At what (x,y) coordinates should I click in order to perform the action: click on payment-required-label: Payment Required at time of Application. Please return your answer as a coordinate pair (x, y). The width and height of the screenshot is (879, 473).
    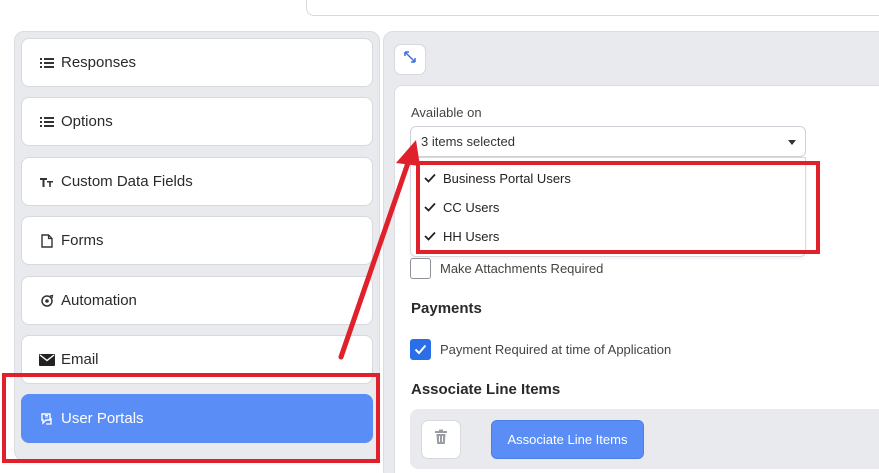
    Looking at the image, I should click on (556, 349).